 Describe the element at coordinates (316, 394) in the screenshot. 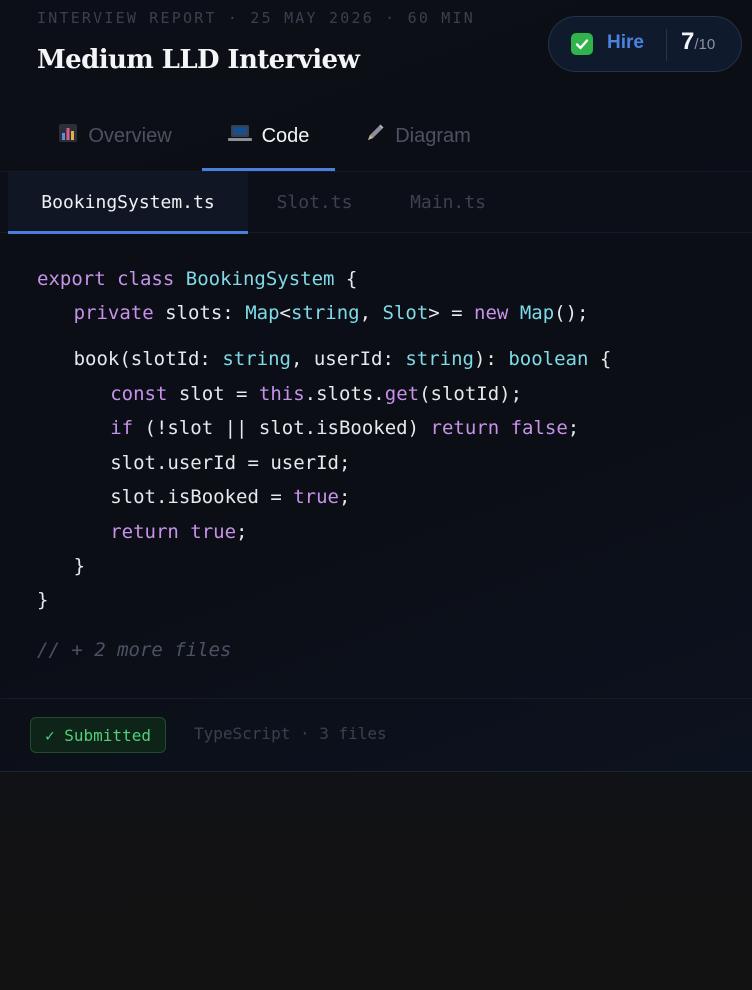

I see `code-line: const slot = this.slots.get(slotId);` at that location.